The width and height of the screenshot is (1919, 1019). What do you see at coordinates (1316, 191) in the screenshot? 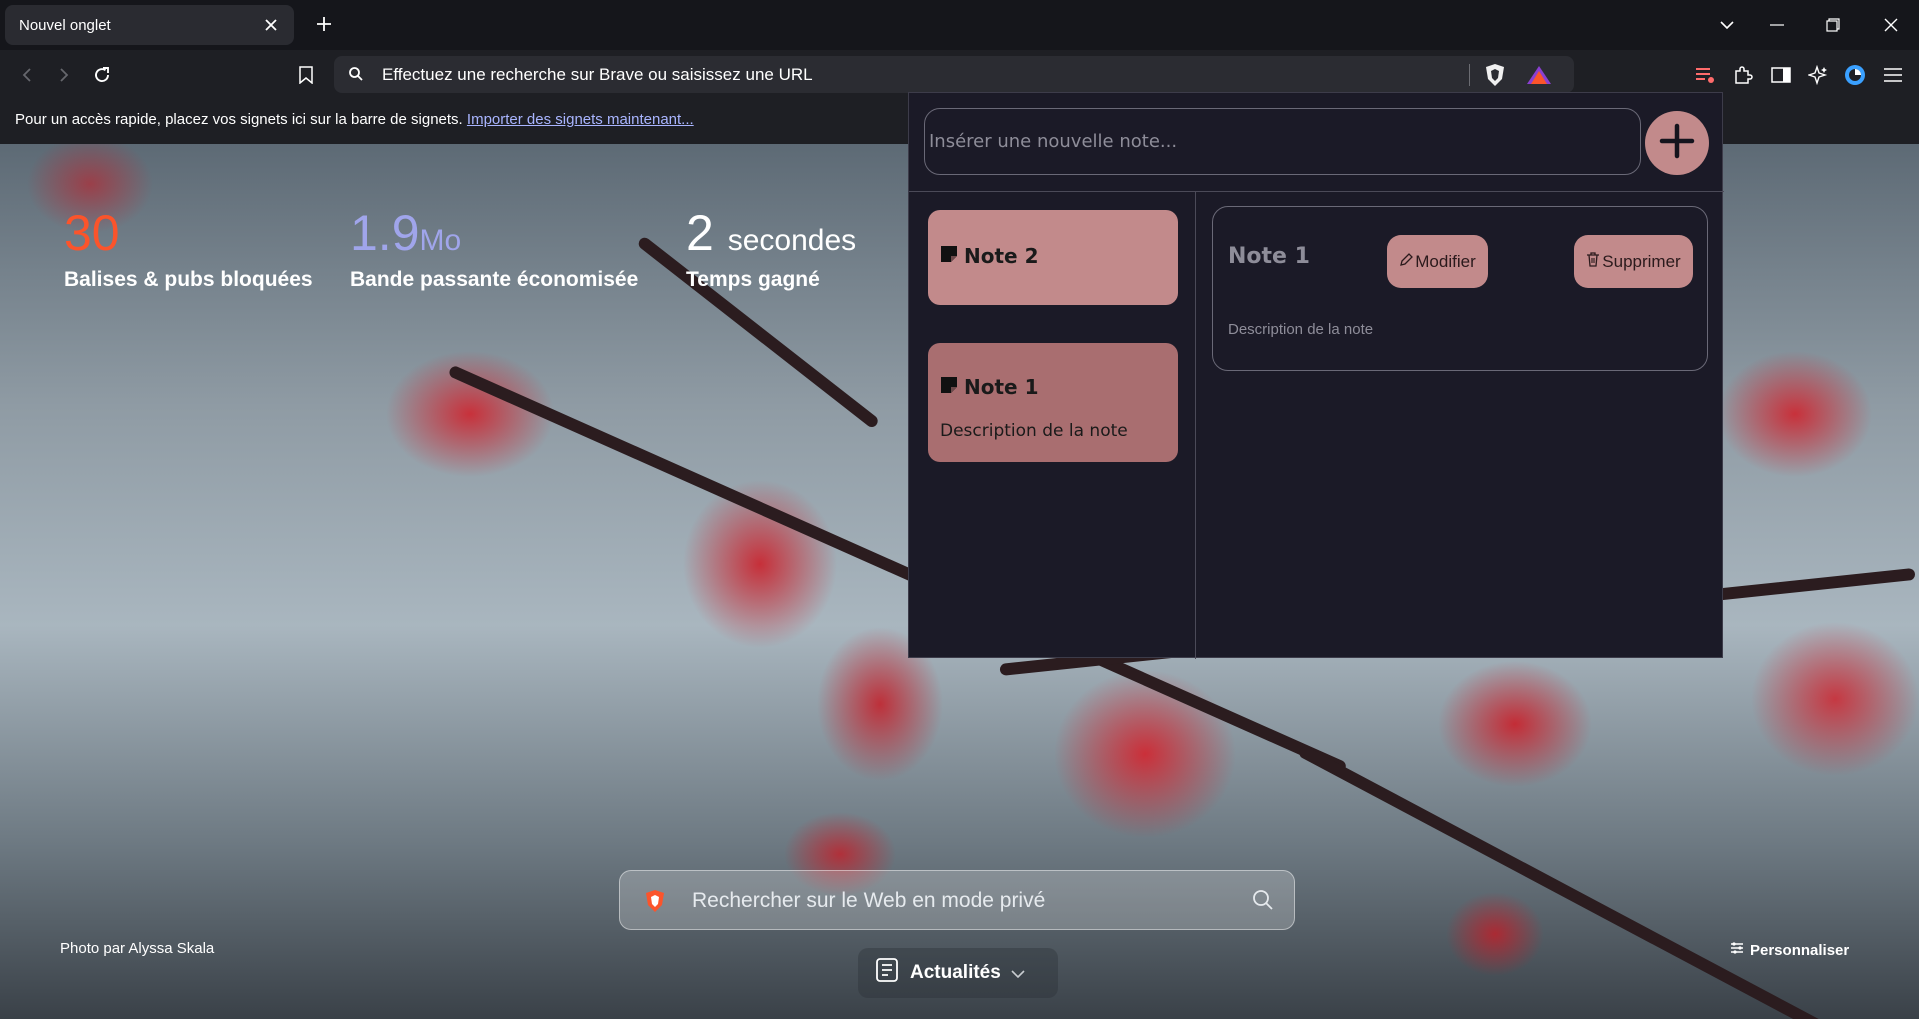
I see `popup-divider` at bounding box center [1316, 191].